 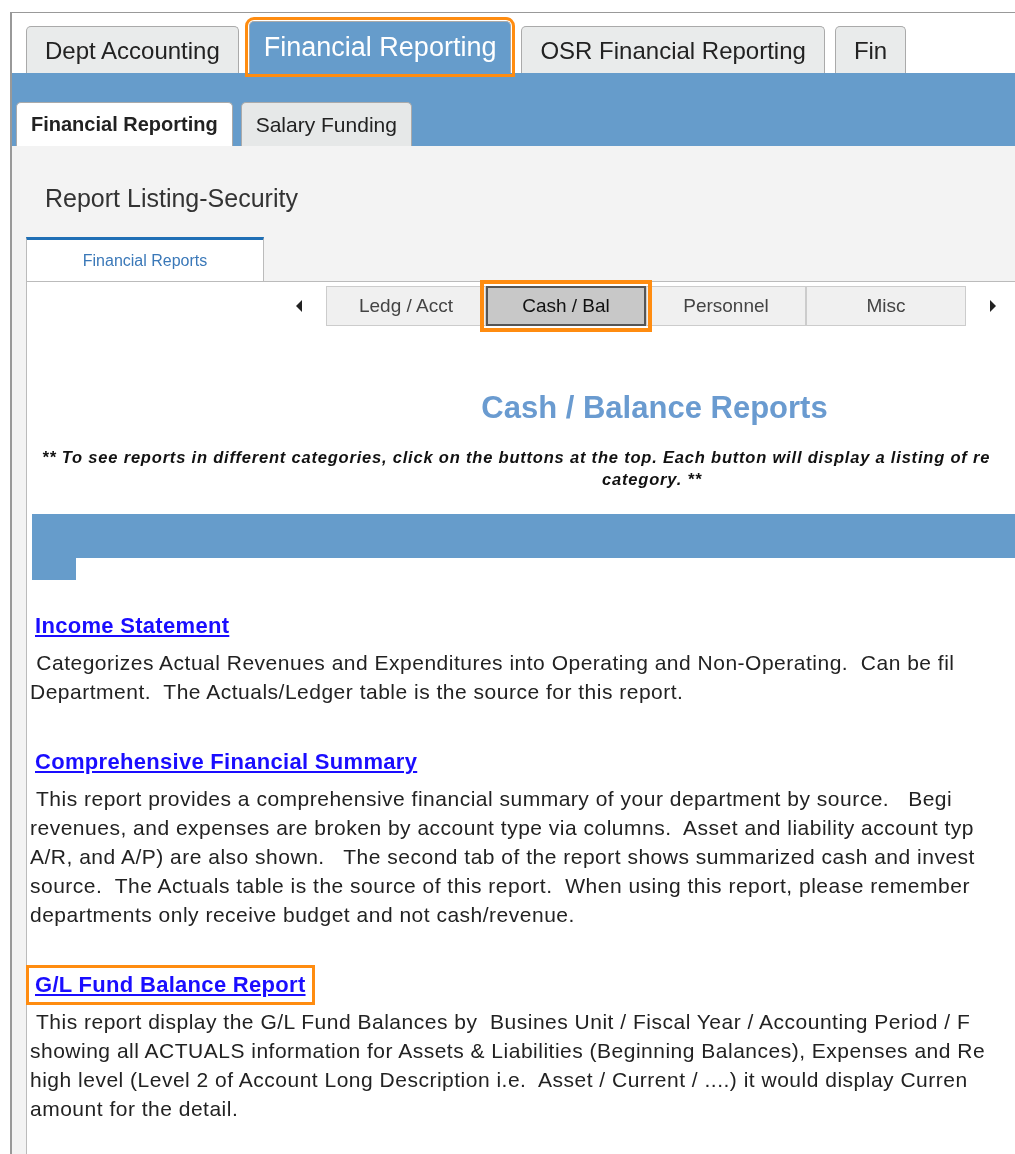 What do you see at coordinates (508, 1065) in the screenshot?
I see `report-description: This report display the G/L Fund Balances by Busines Unit / Fiscal Year / Accounting Period / F showing all ACTUALS information for Assets & Liabilities (Beginning Balances), Expenses and Re high level (Level 2 of Account Long Description i.e. Asset / Current / ....) it would display Curren amount for the detail.` at bounding box center [508, 1065].